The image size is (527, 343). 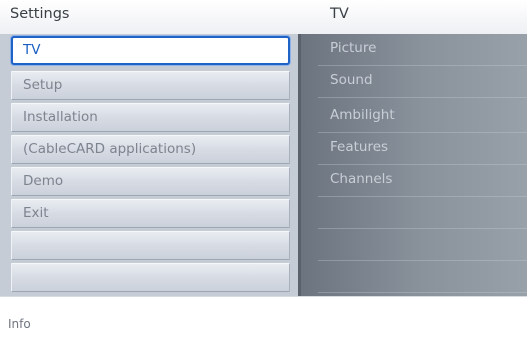 I want to click on submenu-item-ambilight: Ambilight, so click(x=422, y=117).